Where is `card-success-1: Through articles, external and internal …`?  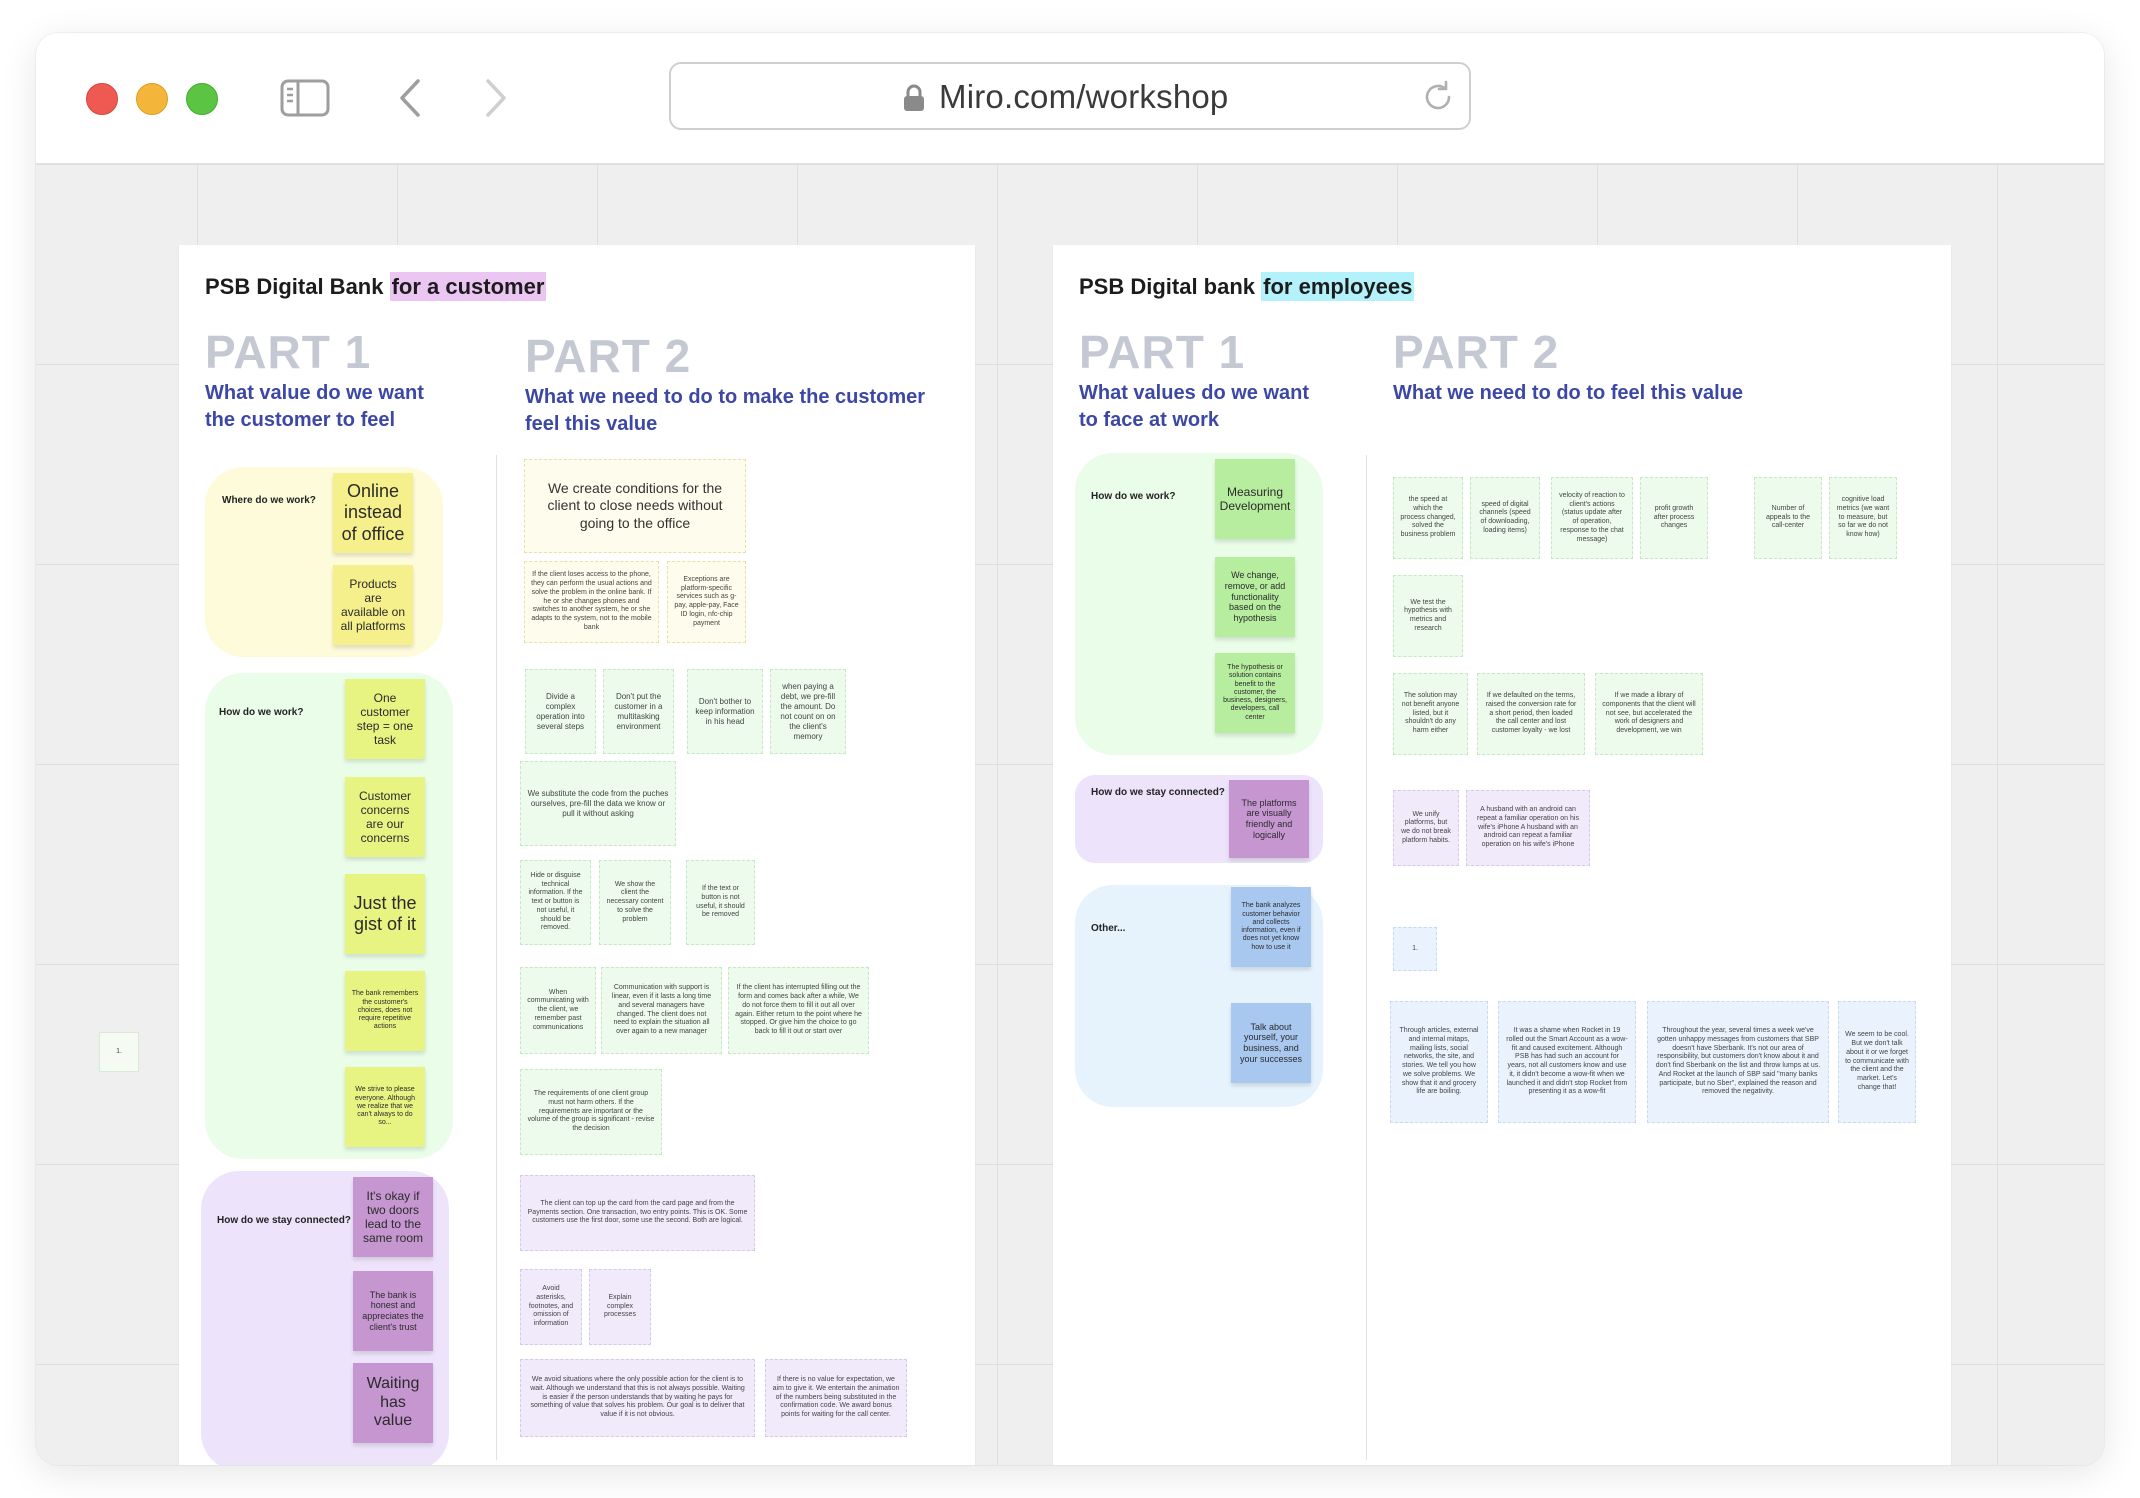
card-success-1: Through articles, external and internal … is located at coordinates (1439, 1062).